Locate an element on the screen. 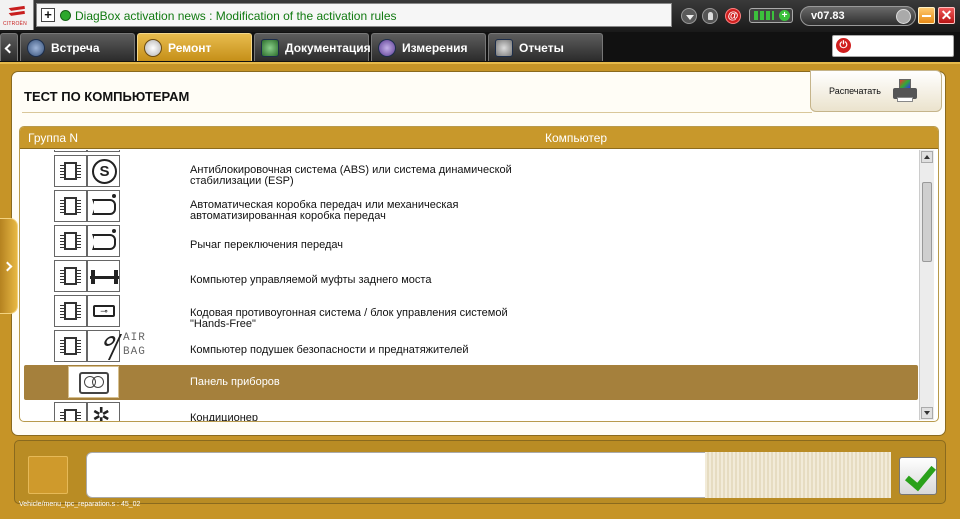  close-button: ✕ is located at coordinates (946, 15).